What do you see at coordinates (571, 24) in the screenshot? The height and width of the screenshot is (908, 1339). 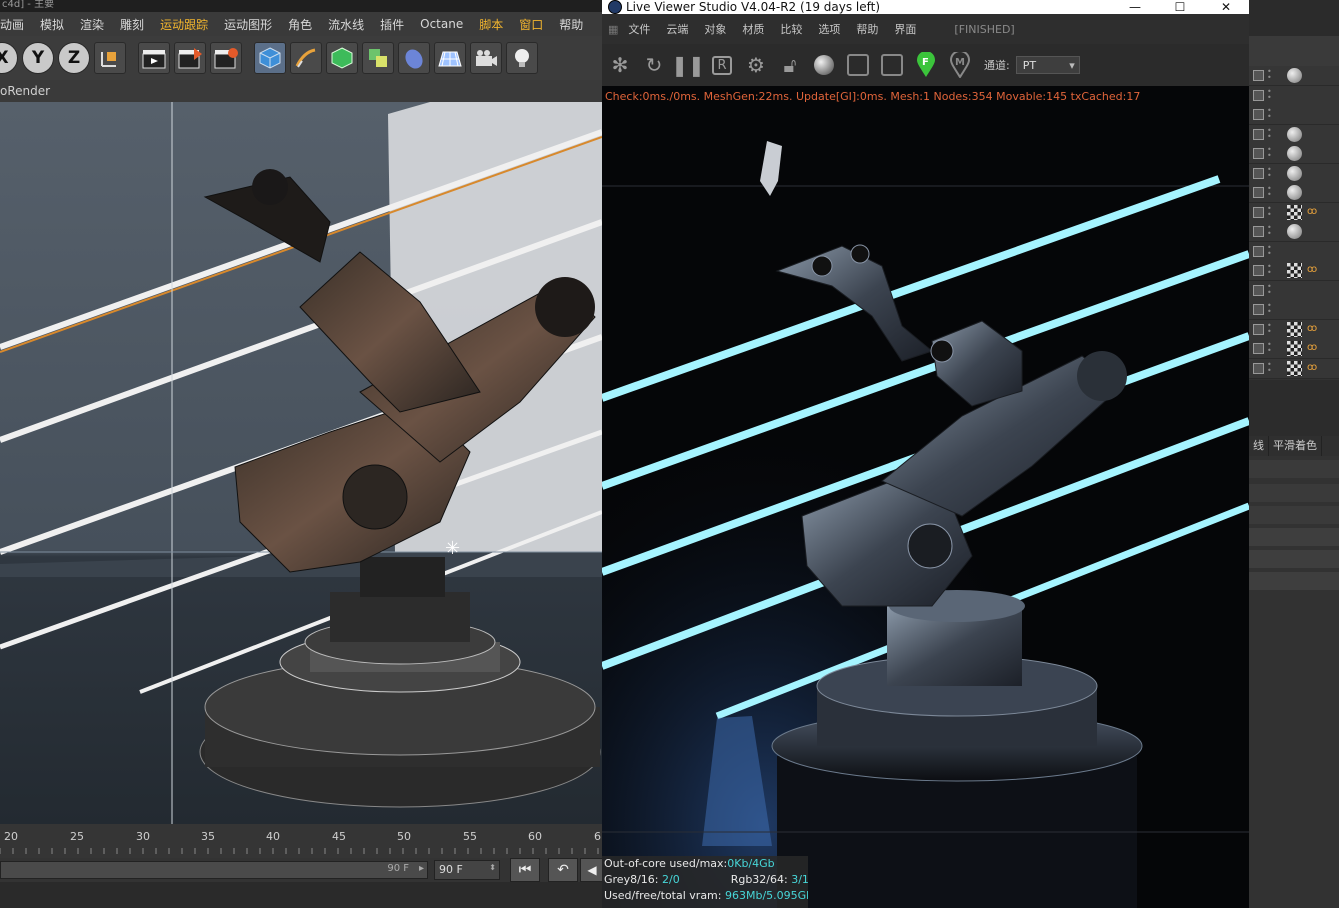 I see `menu-item: 帮助` at bounding box center [571, 24].